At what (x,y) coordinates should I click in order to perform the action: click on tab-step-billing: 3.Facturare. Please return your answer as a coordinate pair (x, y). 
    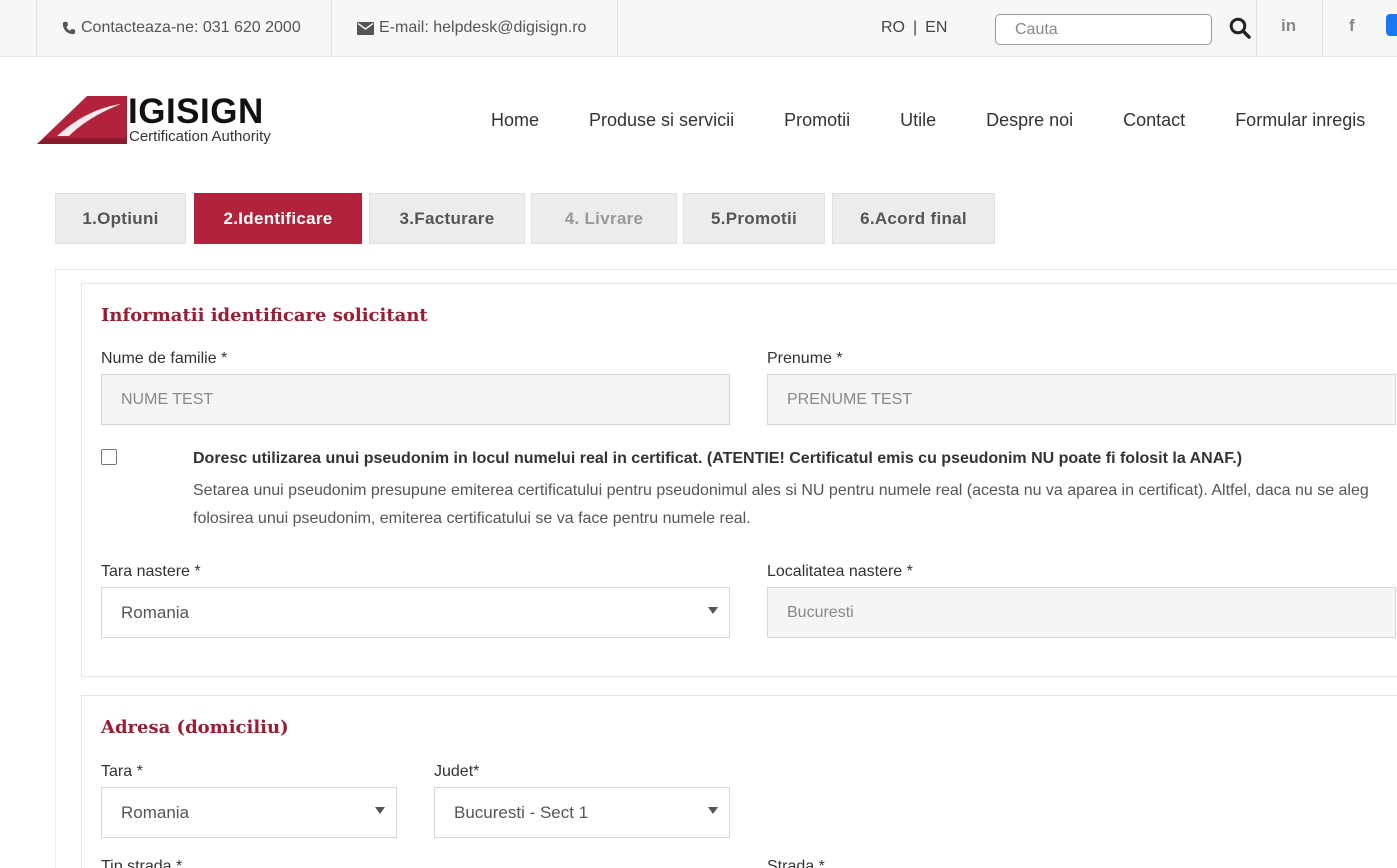
    Looking at the image, I should click on (447, 218).